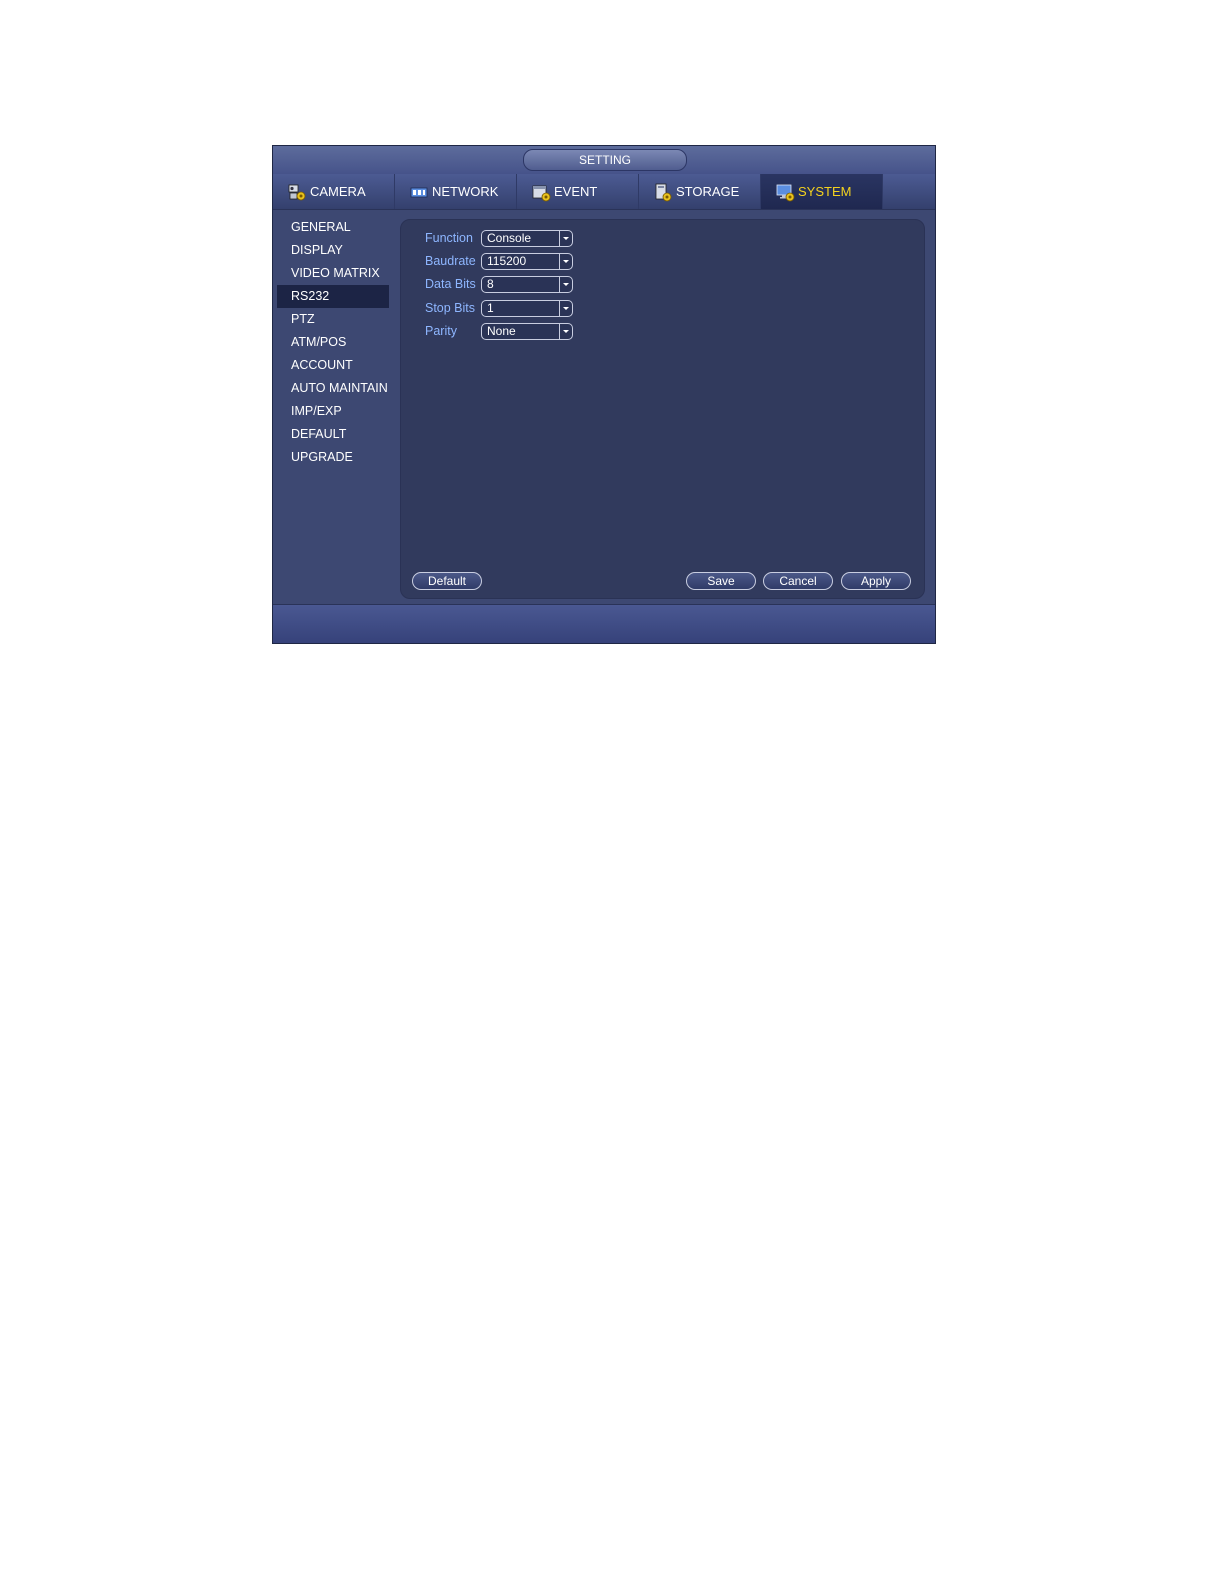 Image resolution: width=1224 pixels, height=1584 pixels. I want to click on sidebar-item-ptz: PTZ, so click(333, 319).